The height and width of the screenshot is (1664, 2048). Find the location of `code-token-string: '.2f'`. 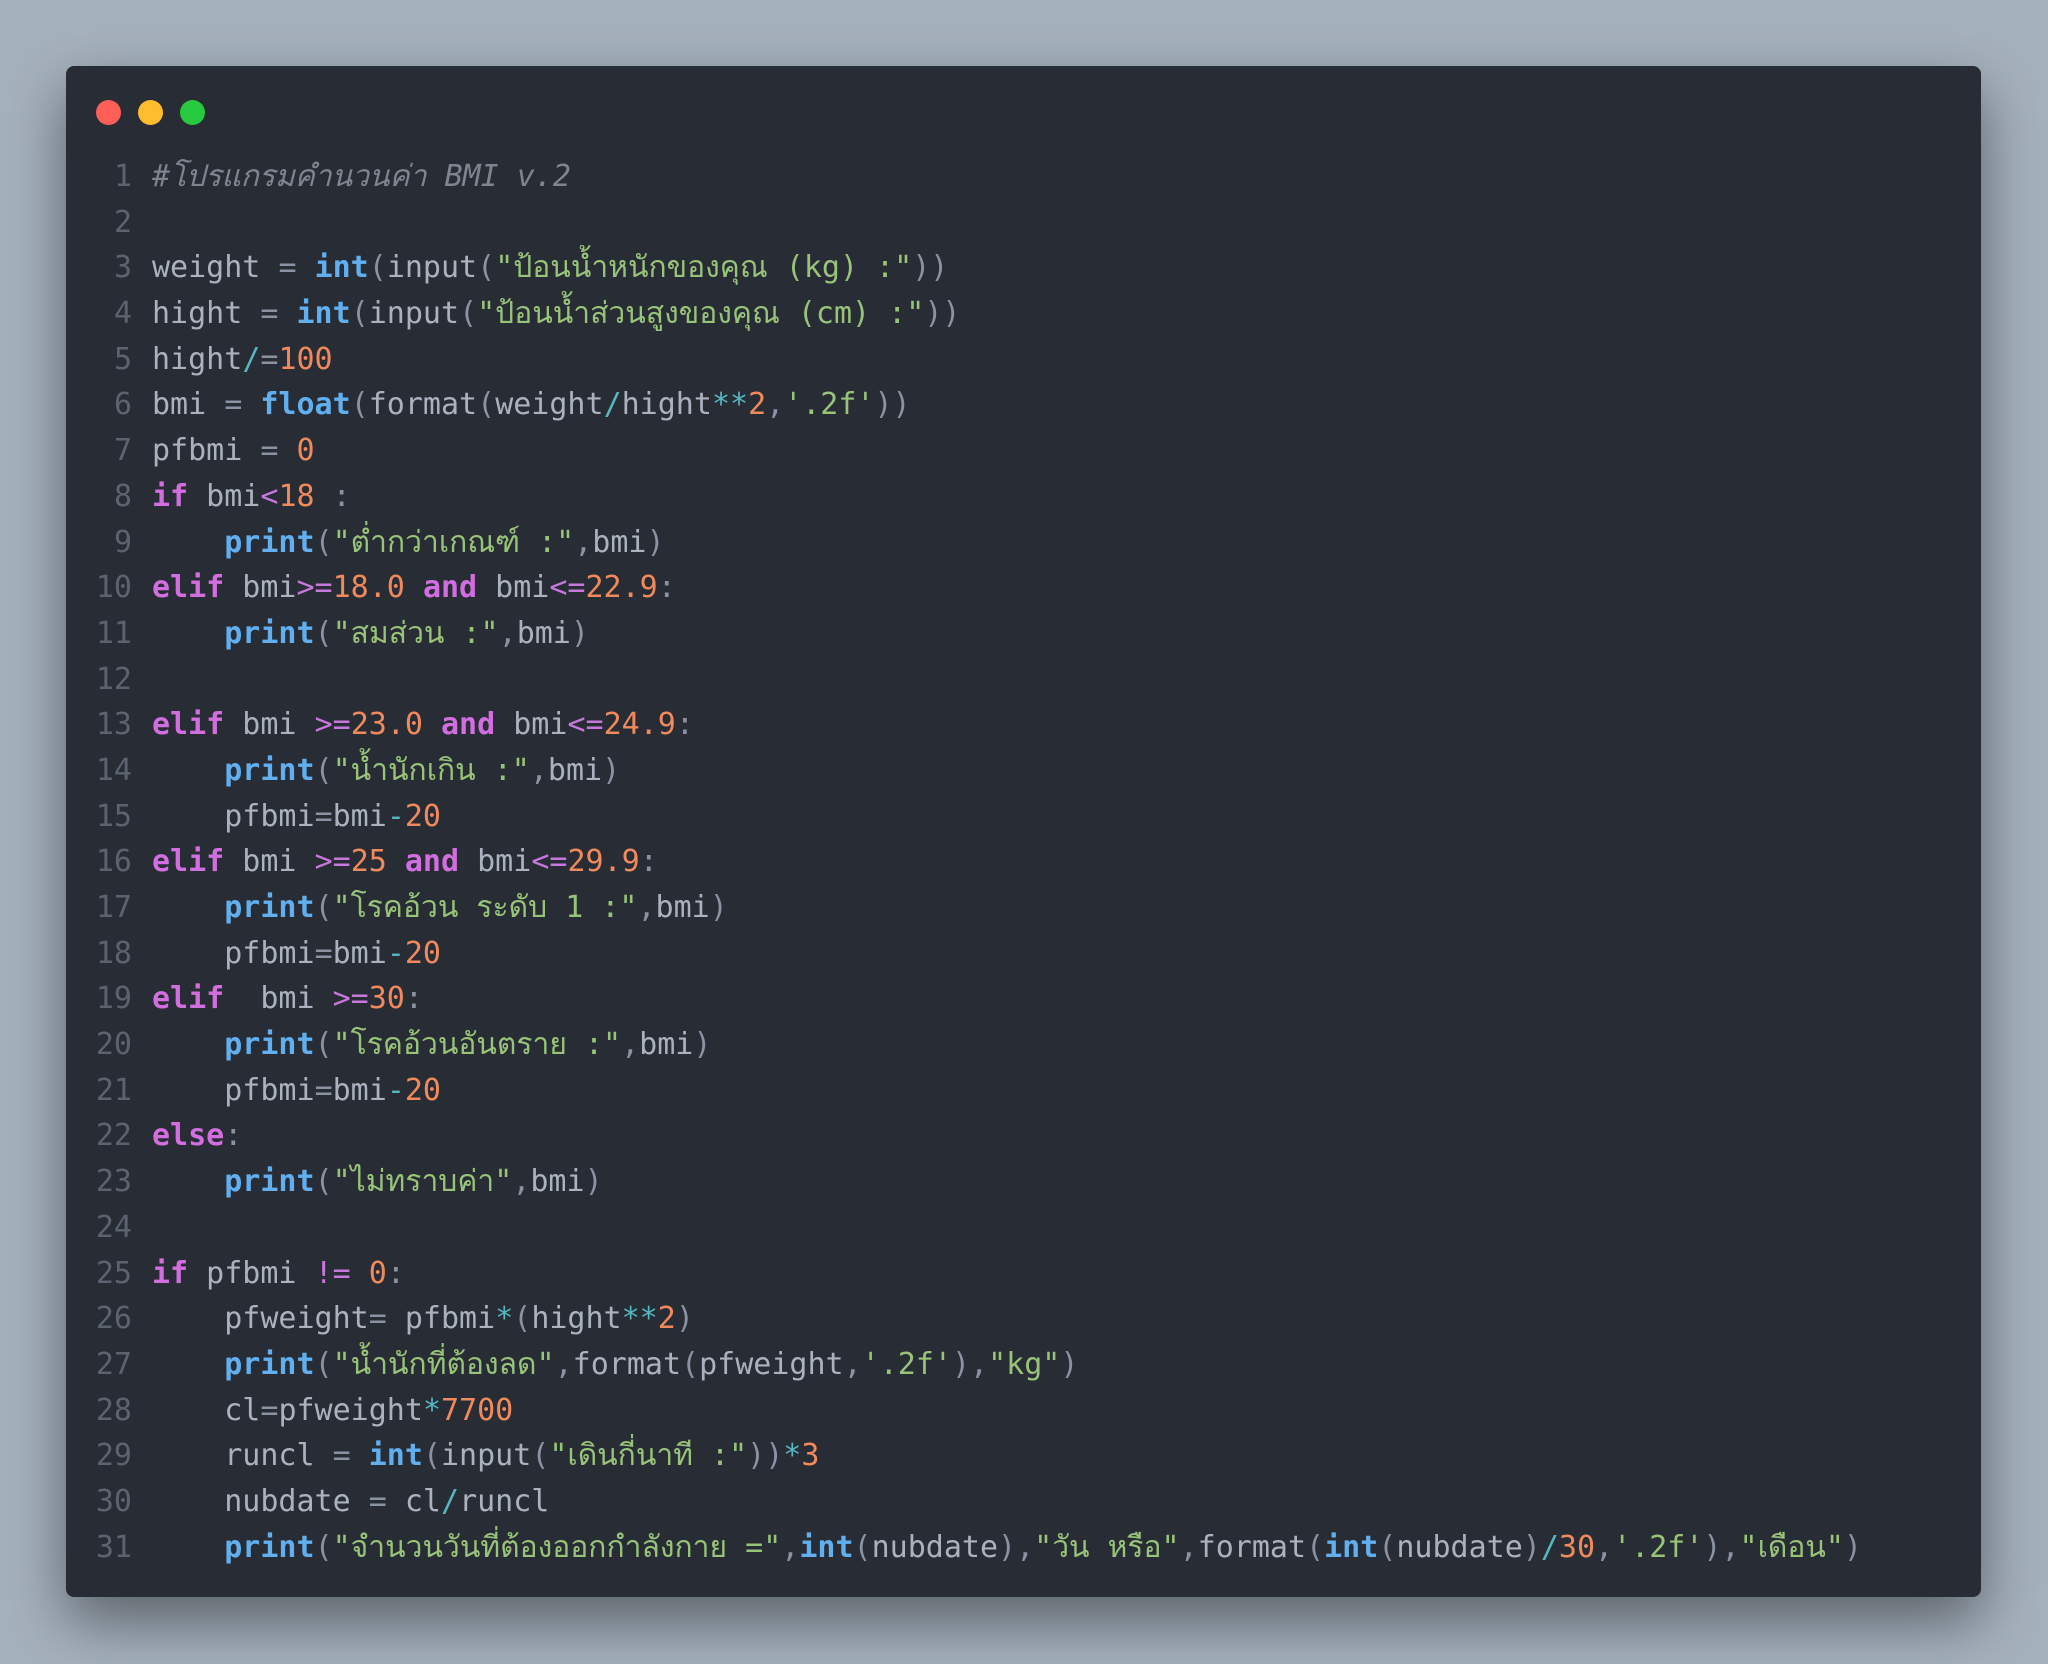

code-token-string: '.2f' is located at coordinates (829, 405).